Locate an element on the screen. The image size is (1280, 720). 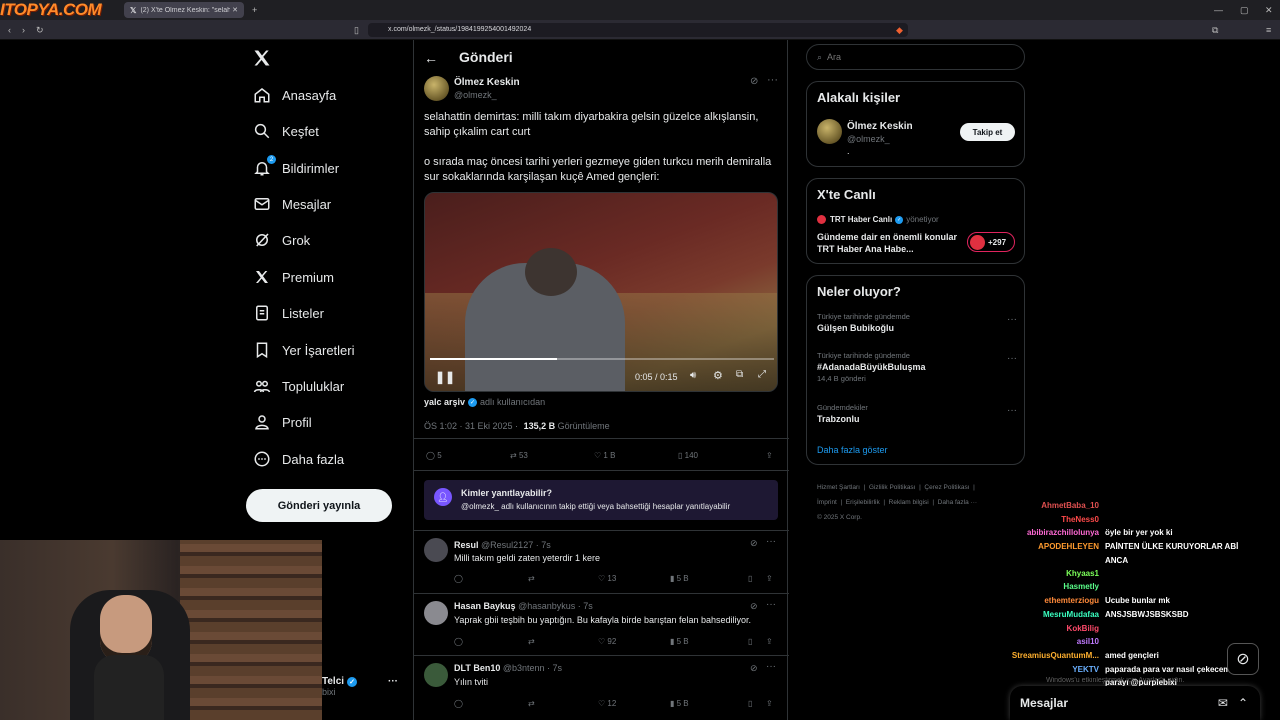
back-icon: ‹ is located at coordinates (9, 30).